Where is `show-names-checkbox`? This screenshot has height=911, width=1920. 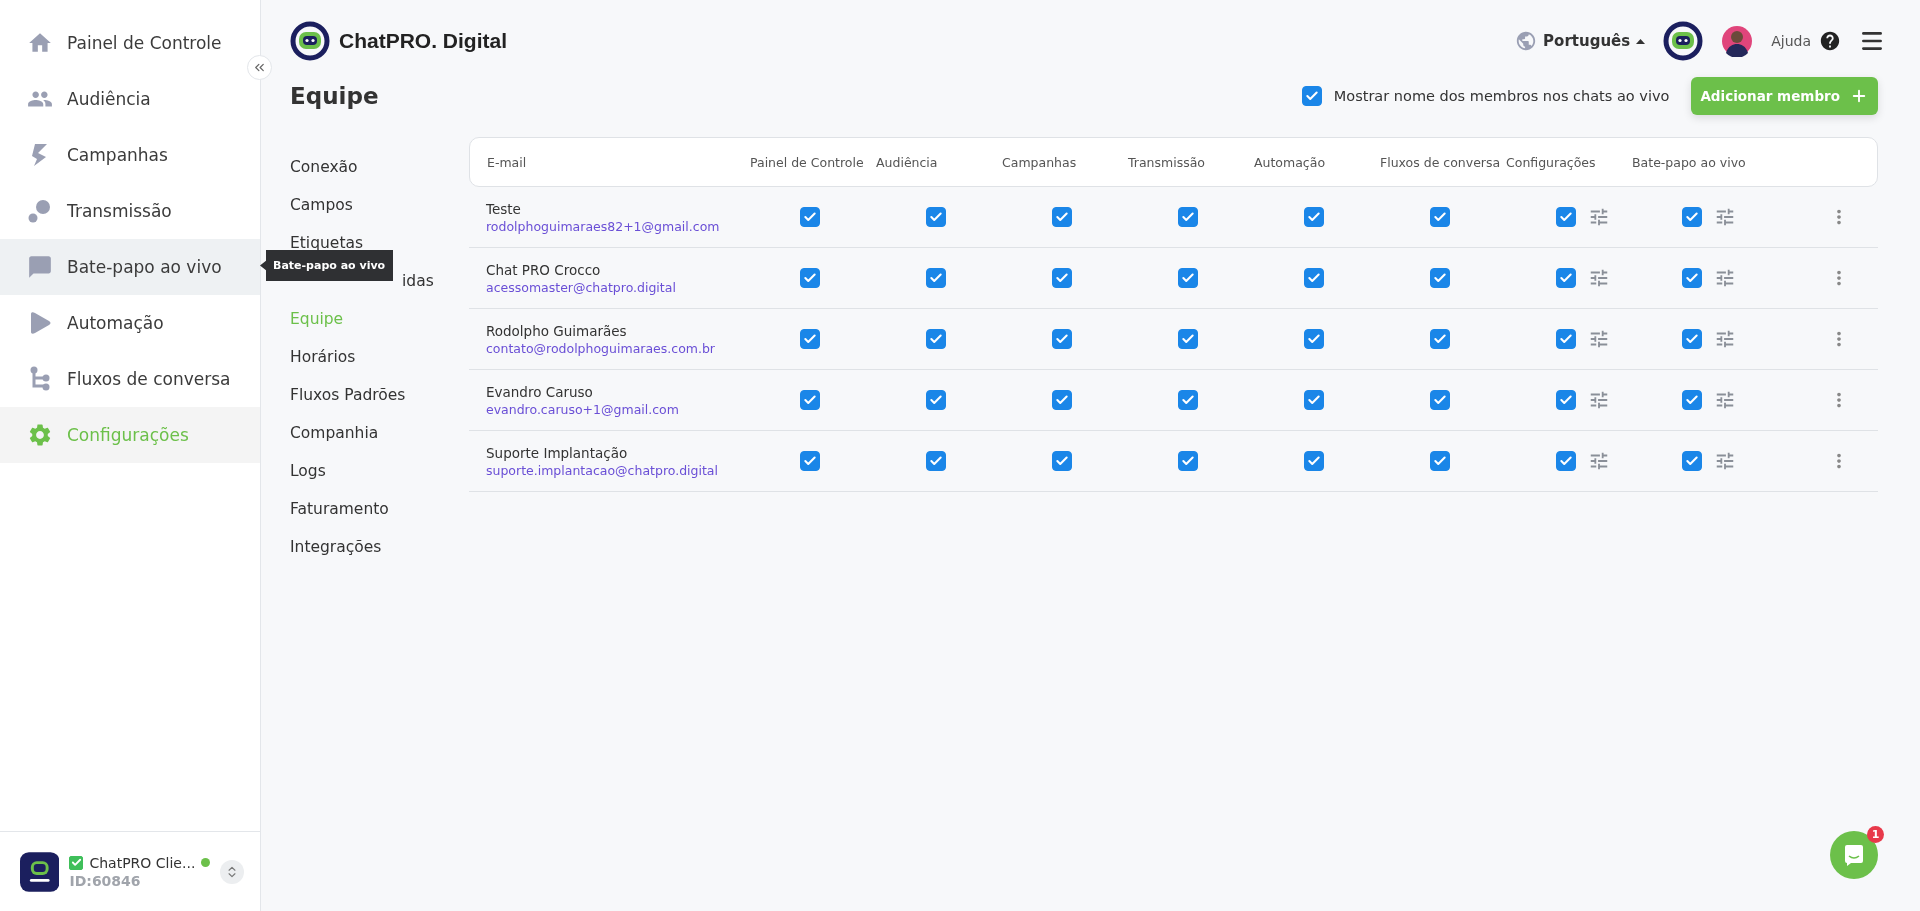
show-names-checkbox is located at coordinates (1311, 96).